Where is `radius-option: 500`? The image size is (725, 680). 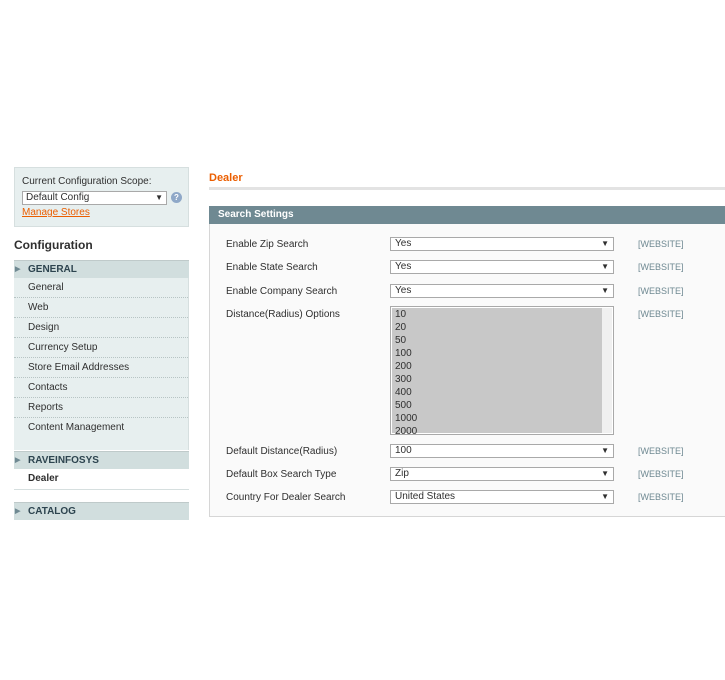
radius-option: 500 is located at coordinates (403, 406).